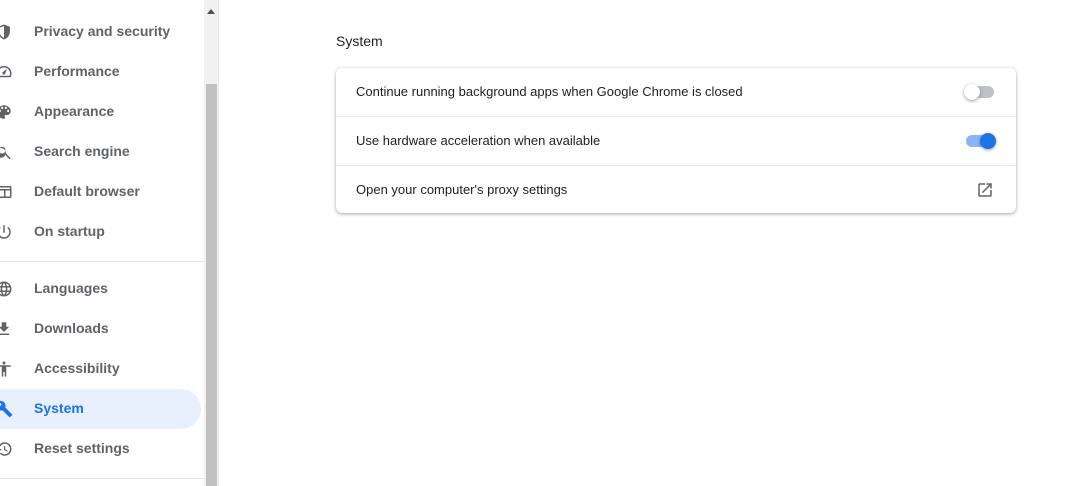 This screenshot has height=486, width=1084. What do you see at coordinates (7, 232) in the screenshot?
I see `power-icon` at bounding box center [7, 232].